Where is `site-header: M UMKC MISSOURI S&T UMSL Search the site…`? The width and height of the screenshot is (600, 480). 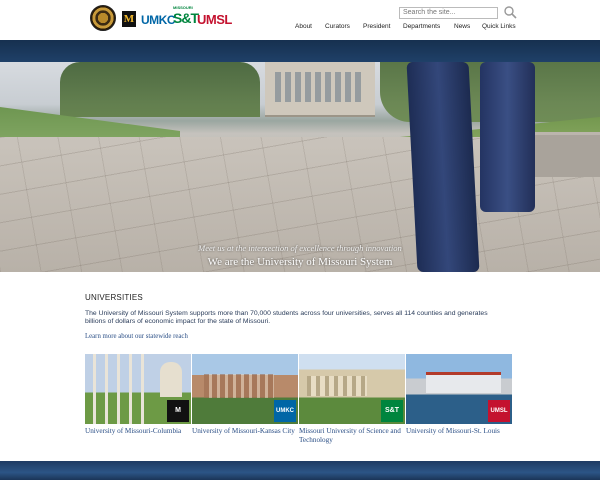 site-header: M UMKC MISSOURI S&T UMSL Search the site… is located at coordinates (300, 20).